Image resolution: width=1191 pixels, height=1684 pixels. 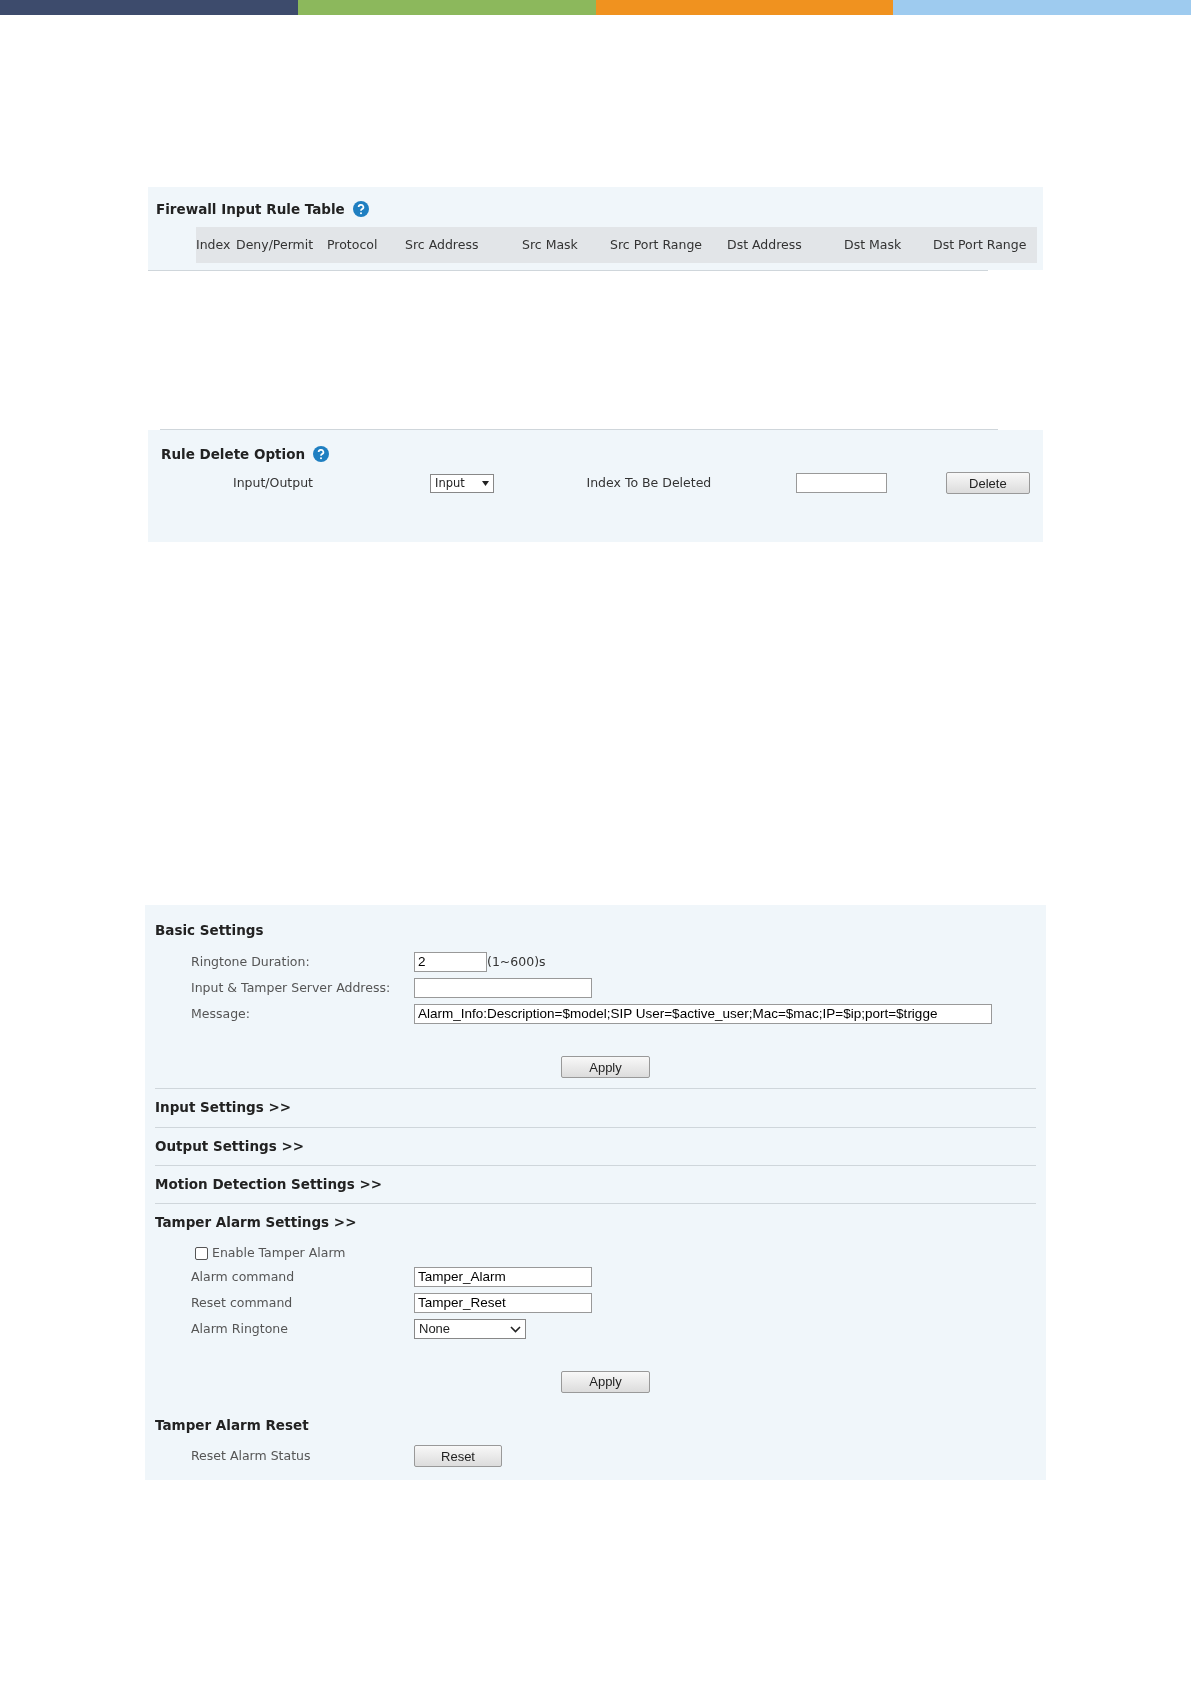 What do you see at coordinates (595, 1145) in the screenshot?
I see `section-title: Output Settings >>` at bounding box center [595, 1145].